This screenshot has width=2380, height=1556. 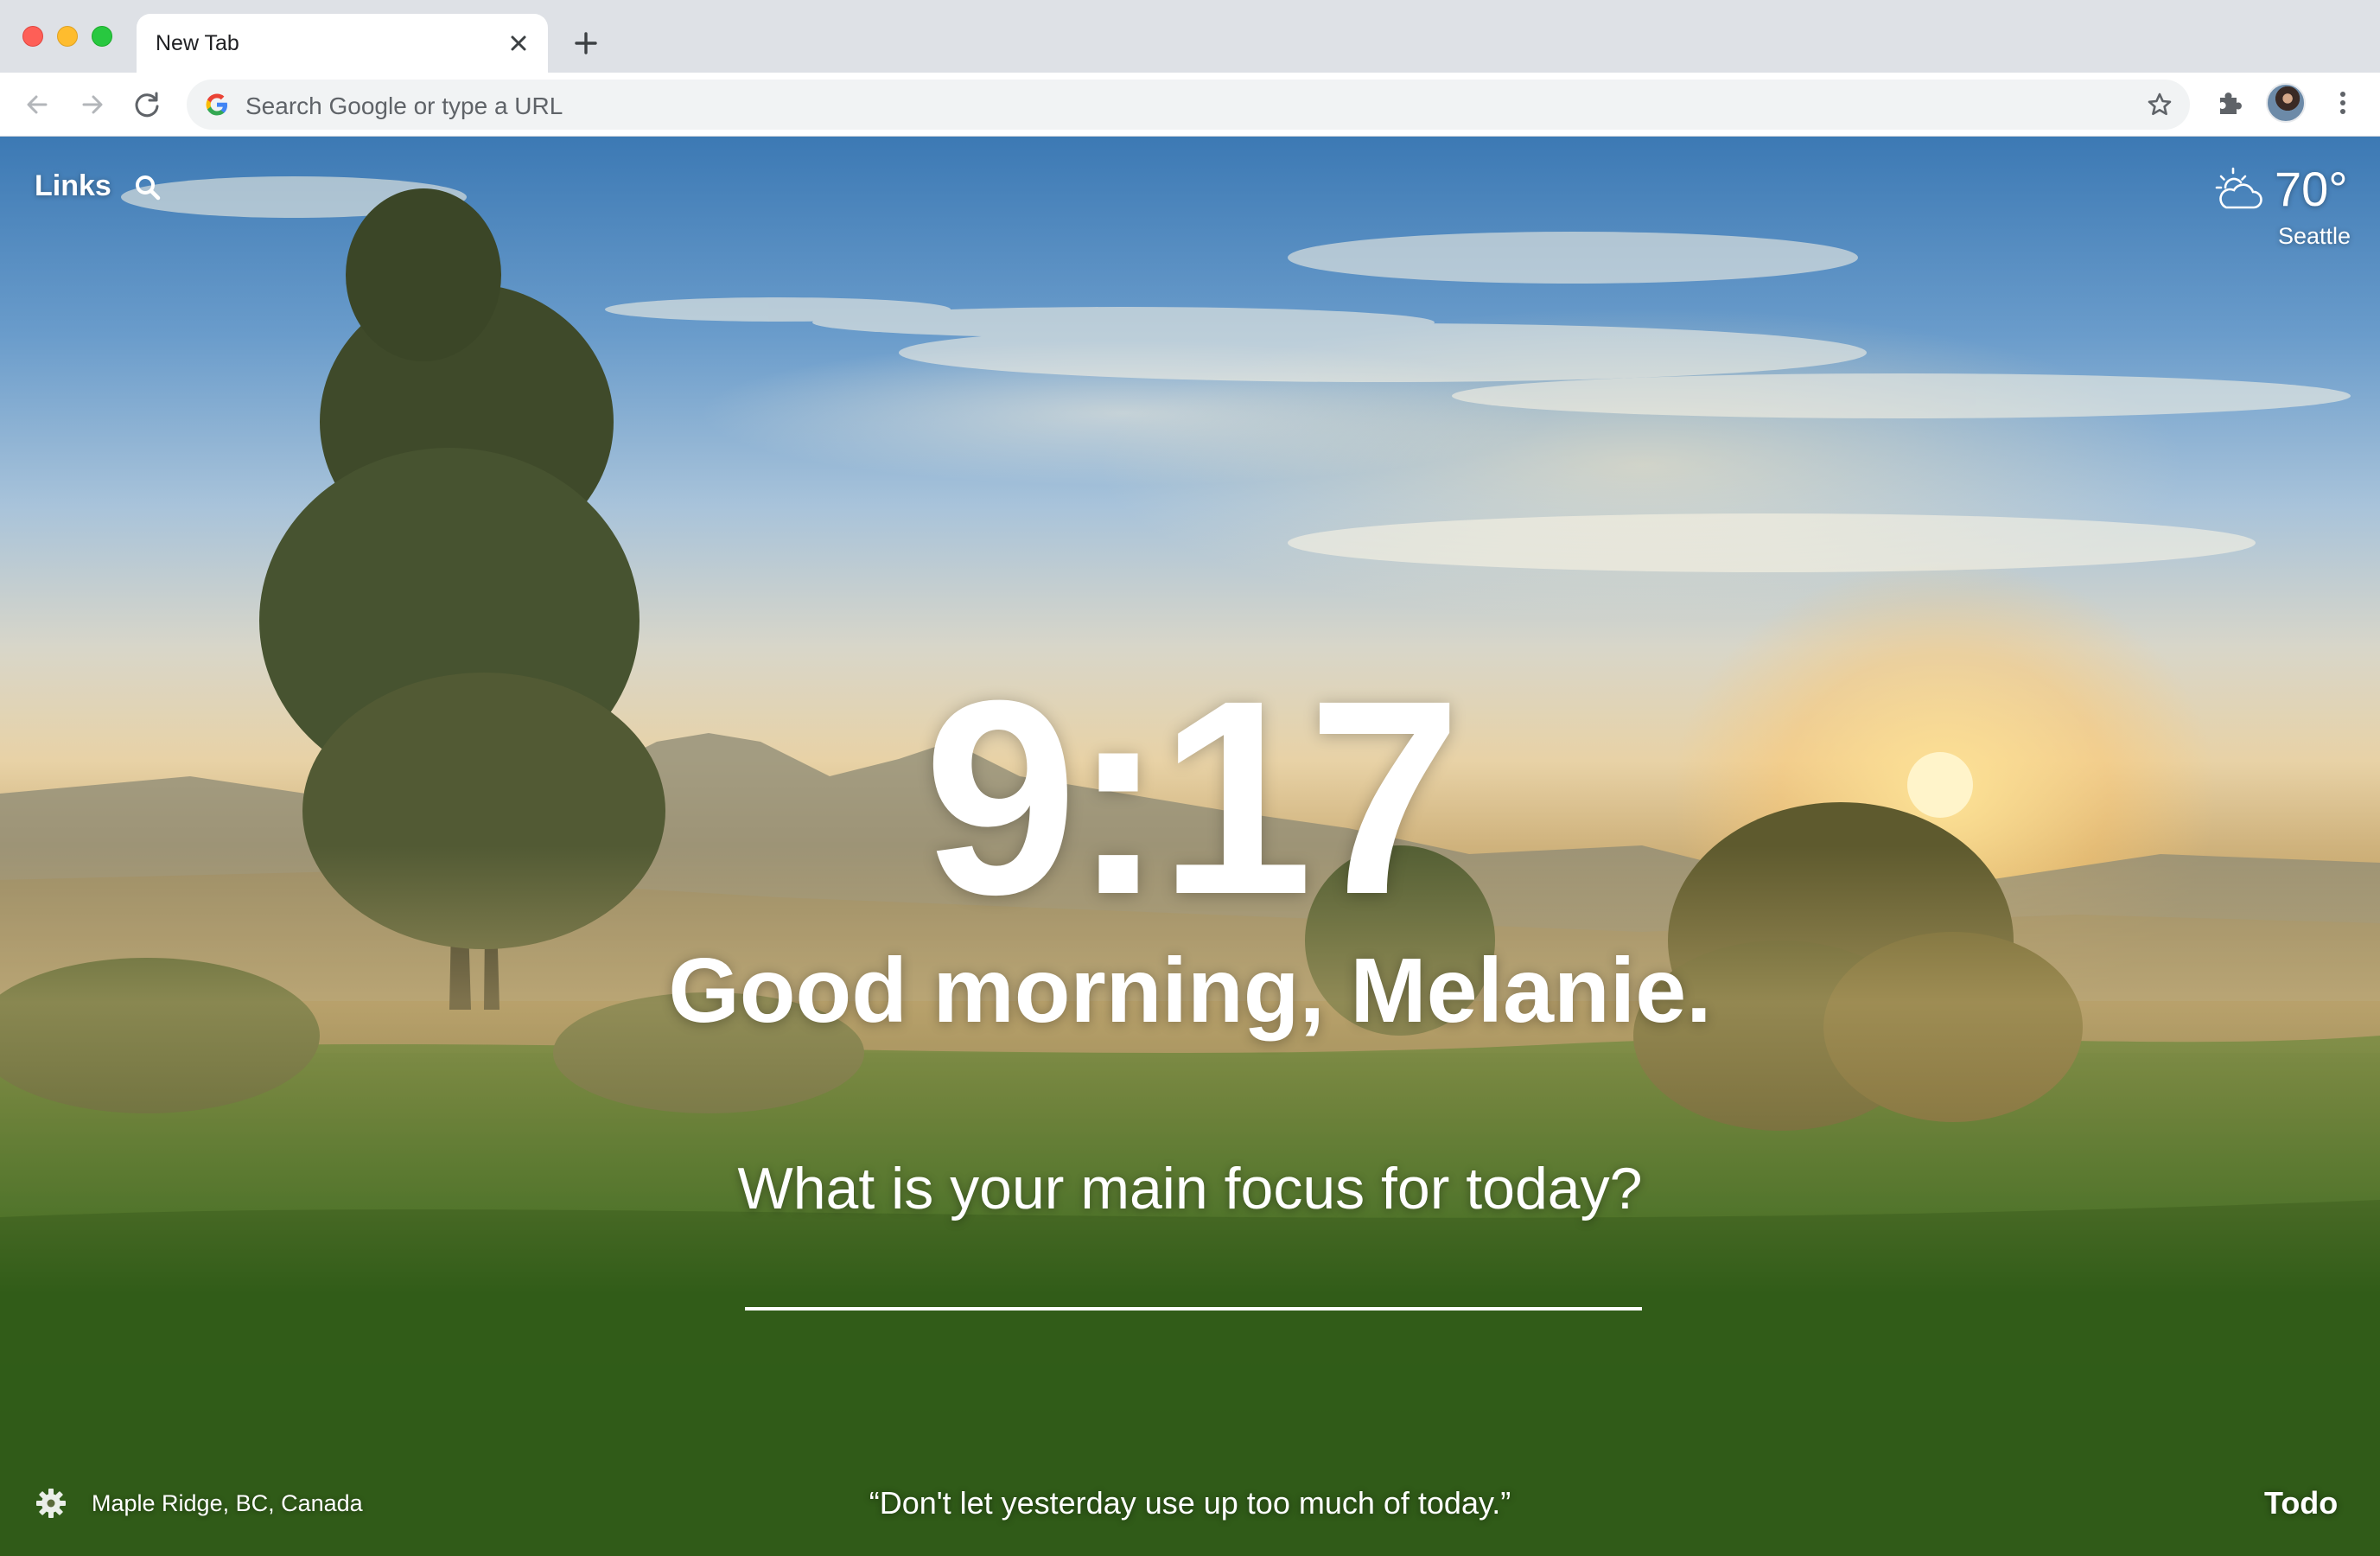 What do you see at coordinates (2314, 236) in the screenshot?
I see `weather-city: Seattle` at bounding box center [2314, 236].